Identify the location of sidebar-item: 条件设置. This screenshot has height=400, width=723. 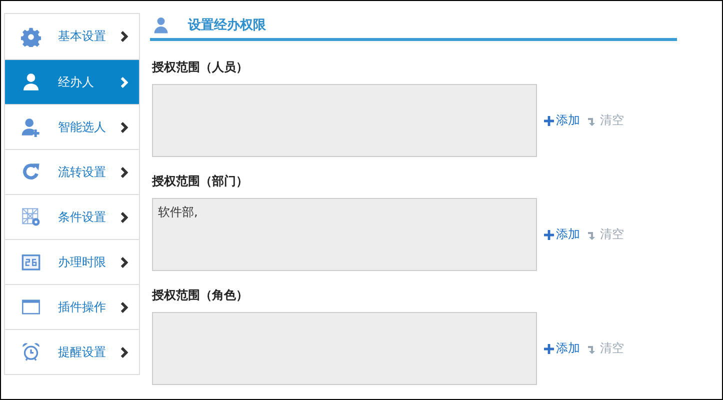
(72, 216).